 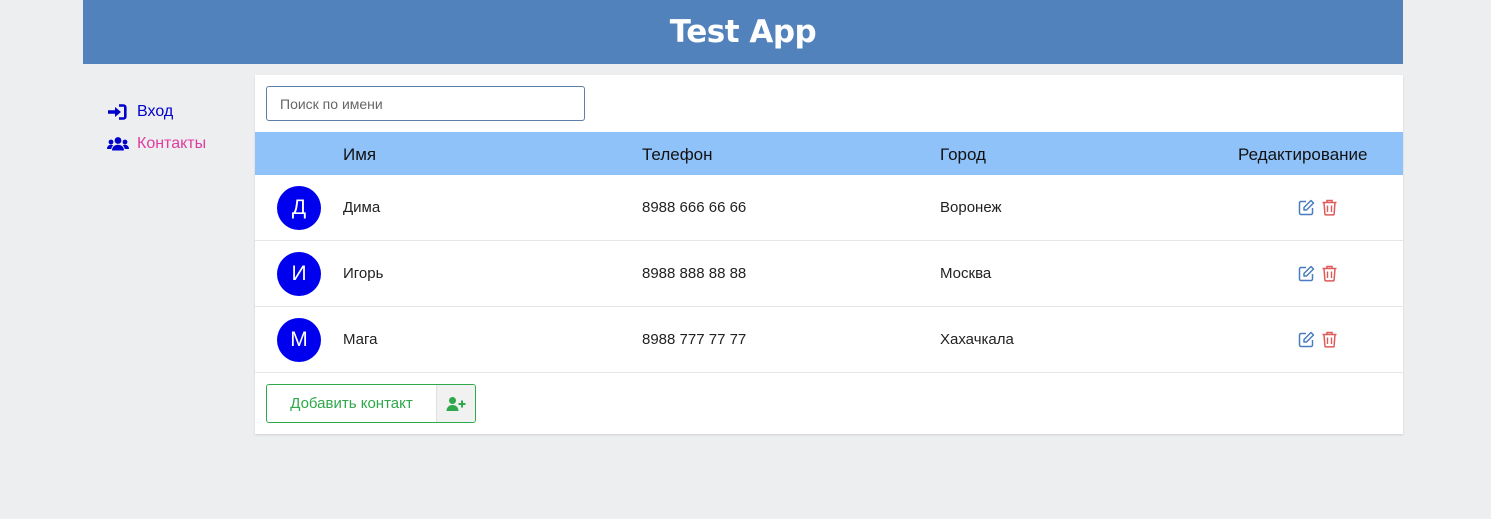 What do you see at coordinates (694, 273) in the screenshot?
I see `contact-phone: 8988 888 88 88` at bounding box center [694, 273].